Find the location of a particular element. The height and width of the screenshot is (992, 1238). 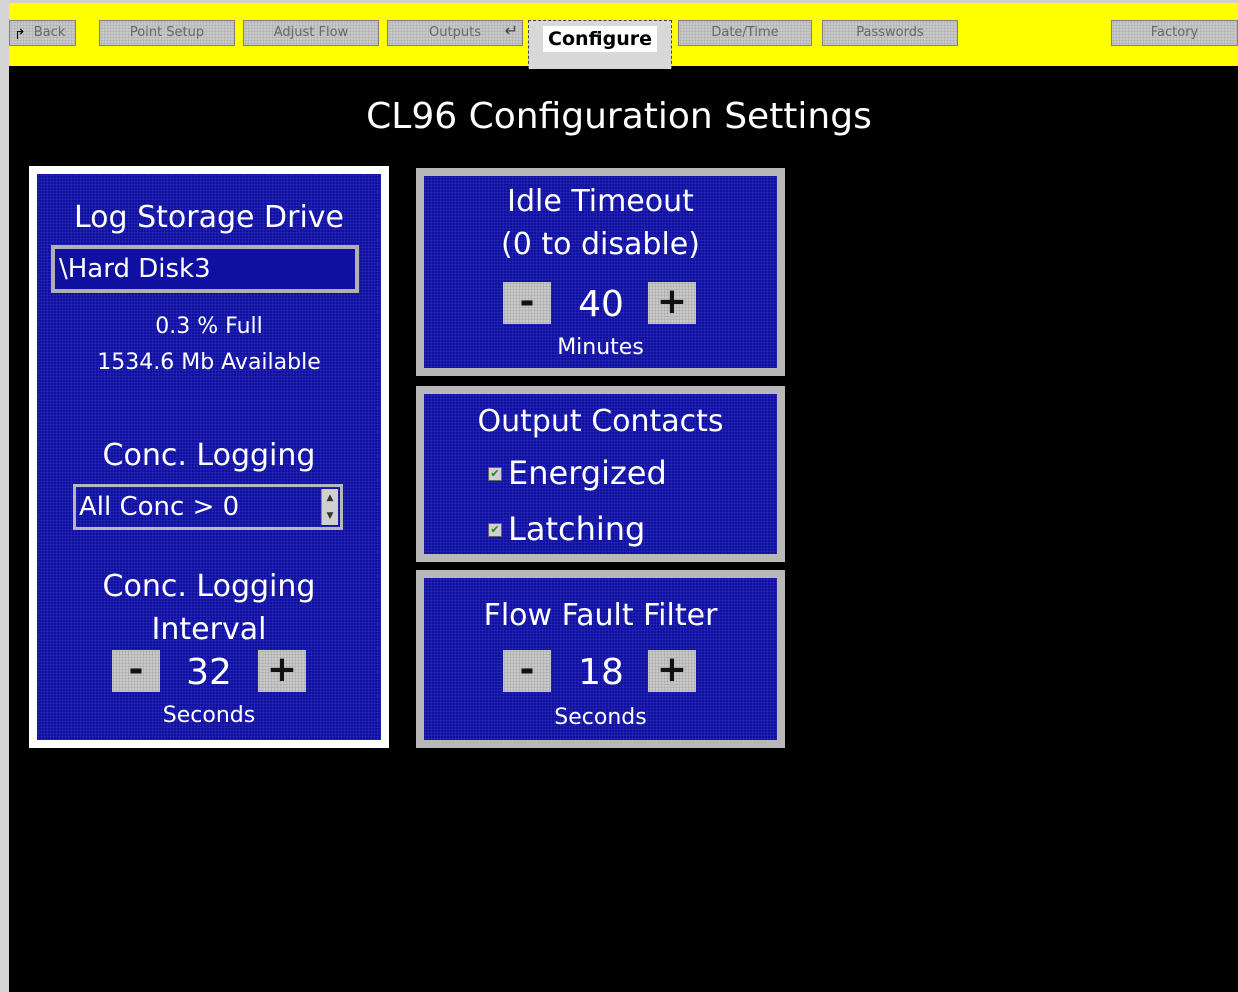

energized-label: Energized is located at coordinates (587, 473).